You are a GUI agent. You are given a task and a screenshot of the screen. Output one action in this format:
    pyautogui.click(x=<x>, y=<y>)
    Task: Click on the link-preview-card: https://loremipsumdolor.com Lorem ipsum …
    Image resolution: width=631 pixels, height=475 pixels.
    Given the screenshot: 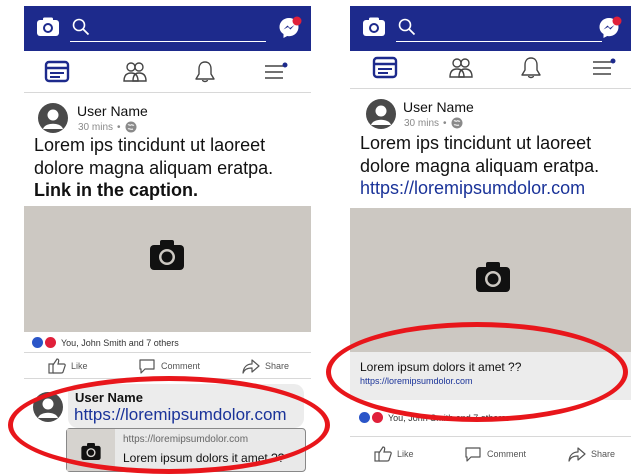 What is the action you would take?
    pyautogui.click(x=186, y=450)
    